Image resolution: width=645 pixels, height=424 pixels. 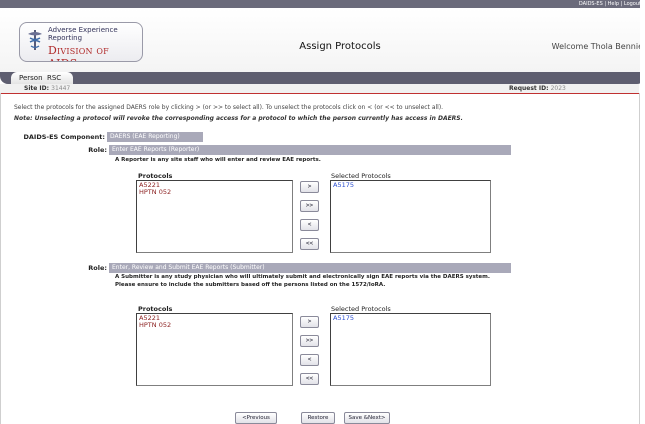 I want to click on role-1-selected-header: Selected Protocols, so click(x=361, y=176).